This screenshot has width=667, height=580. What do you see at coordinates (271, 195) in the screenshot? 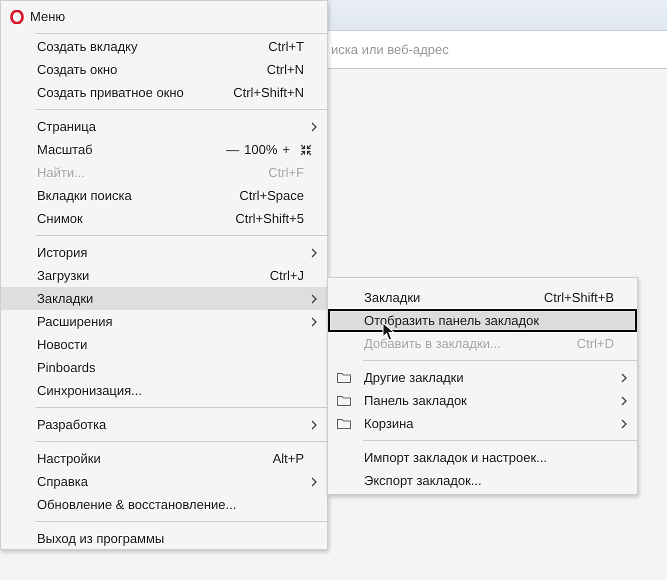
I see `shortcut-text: Ctrl+Space` at bounding box center [271, 195].